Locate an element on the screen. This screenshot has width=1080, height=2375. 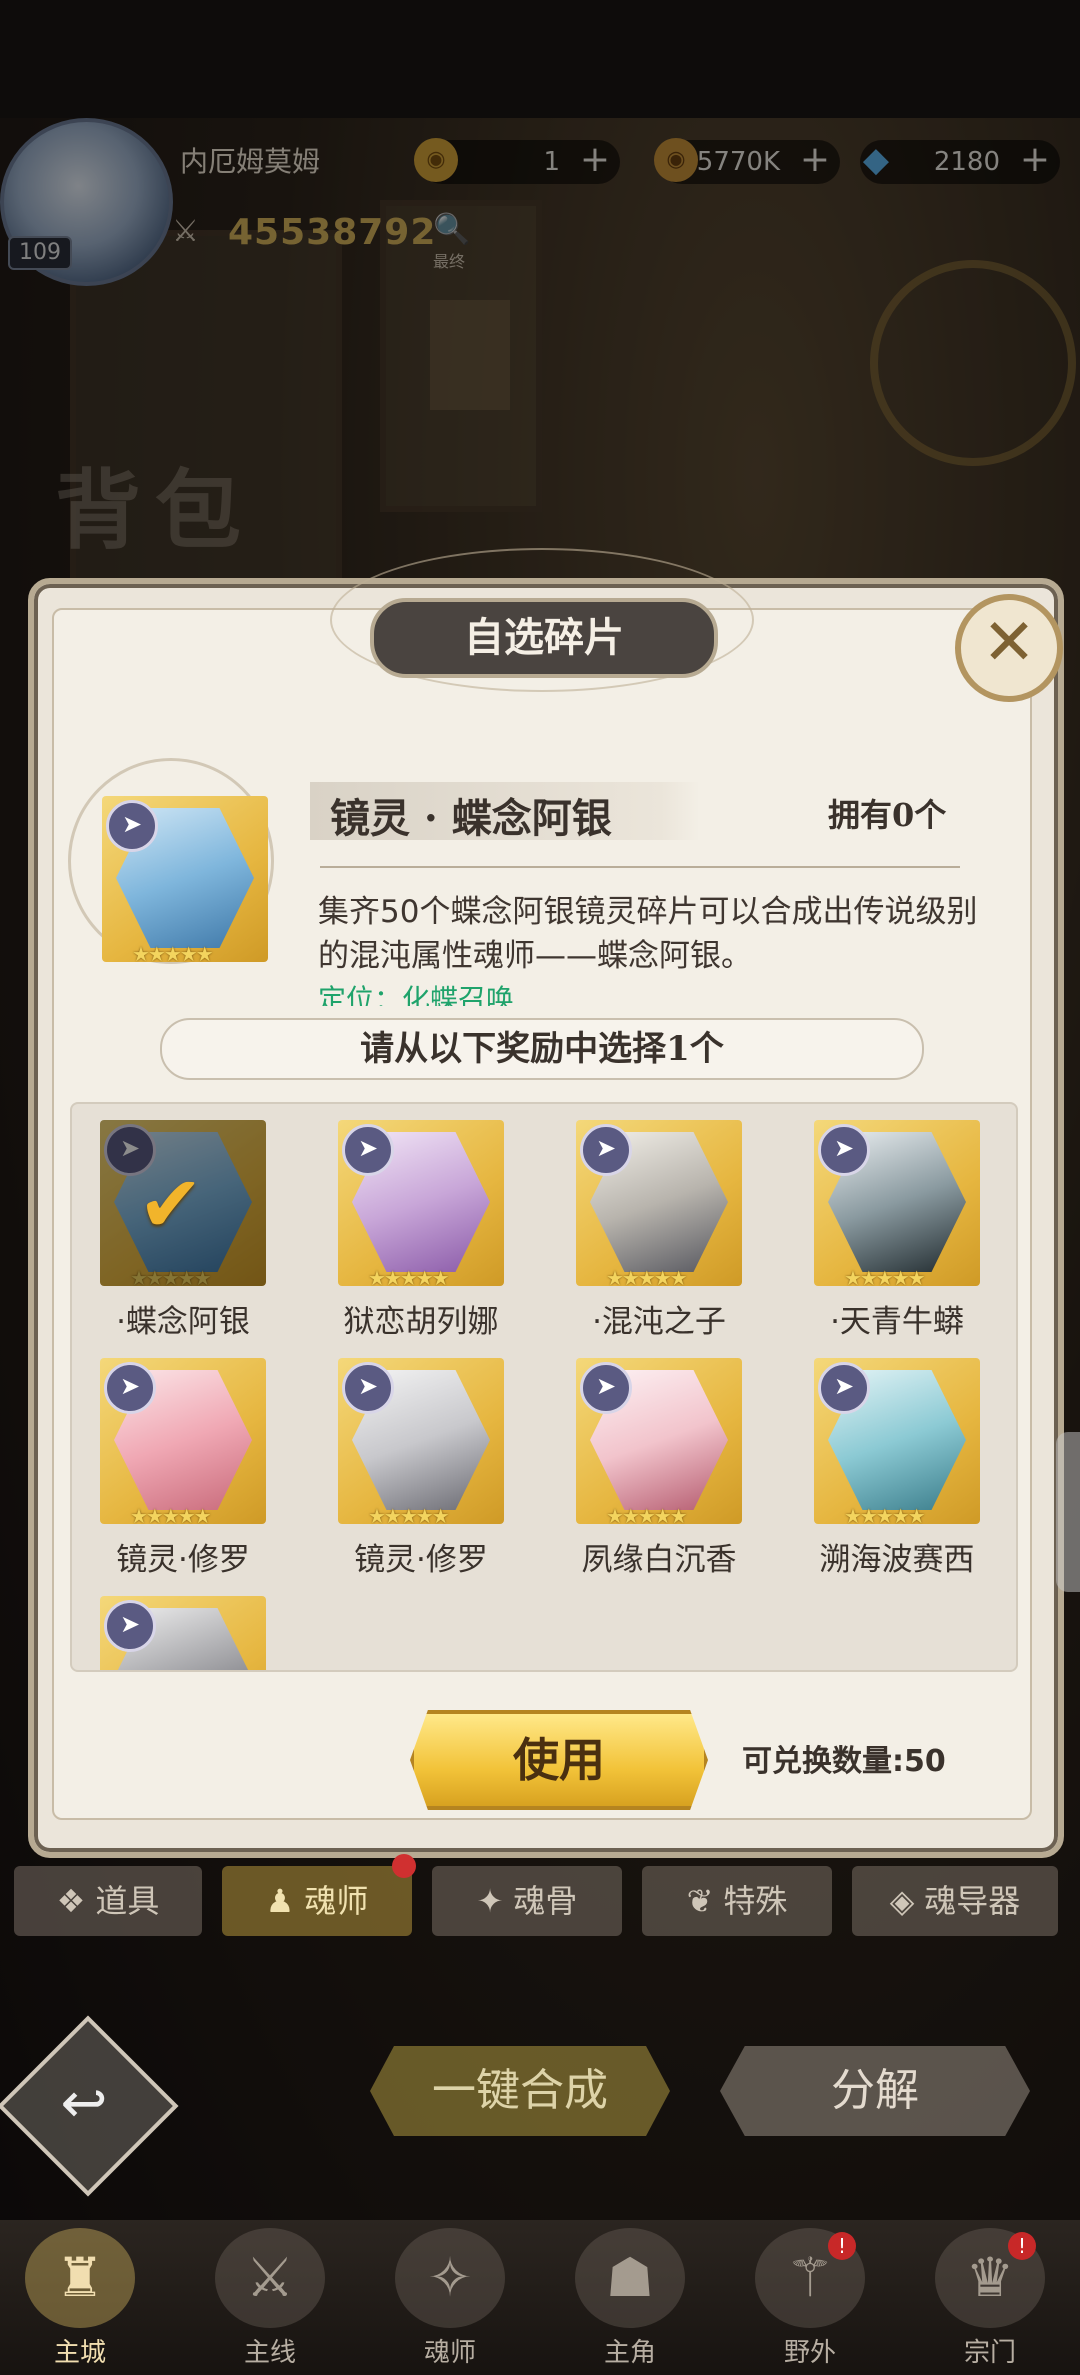
tab-soulmaster: ♟ 魂师 is located at coordinates (317, 1901).